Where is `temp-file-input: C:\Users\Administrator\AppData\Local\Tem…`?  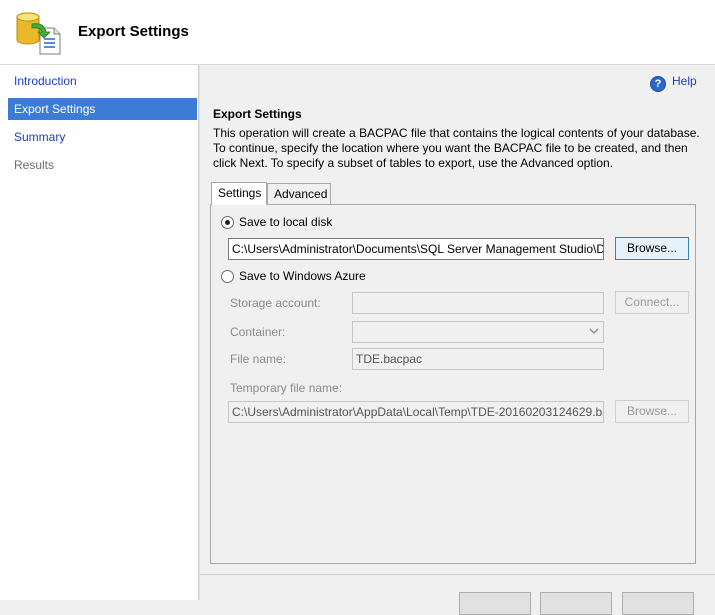 temp-file-input: C:\Users\Administrator\AppData\Local\Tem… is located at coordinates (416, 412).